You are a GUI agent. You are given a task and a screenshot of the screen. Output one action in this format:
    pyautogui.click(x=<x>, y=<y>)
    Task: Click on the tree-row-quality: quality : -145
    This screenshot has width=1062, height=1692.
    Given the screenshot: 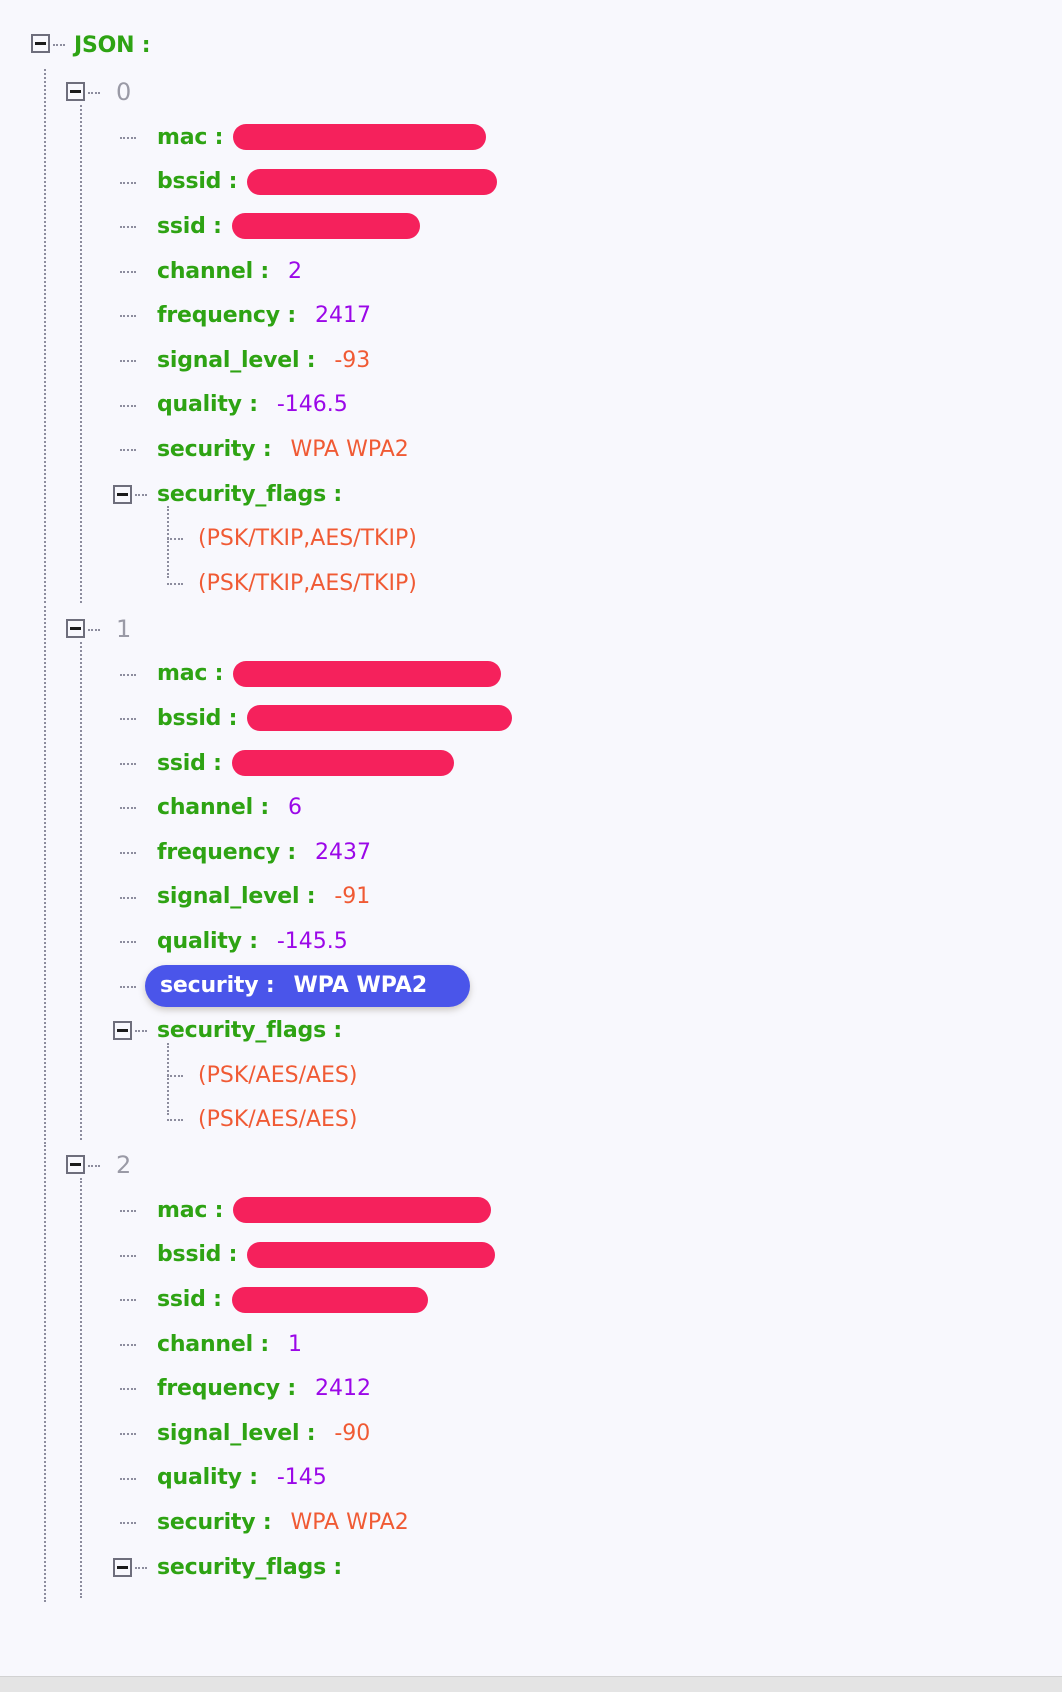 What is the action you would take?
    pyautogui.click(x=531, y=1478)
    